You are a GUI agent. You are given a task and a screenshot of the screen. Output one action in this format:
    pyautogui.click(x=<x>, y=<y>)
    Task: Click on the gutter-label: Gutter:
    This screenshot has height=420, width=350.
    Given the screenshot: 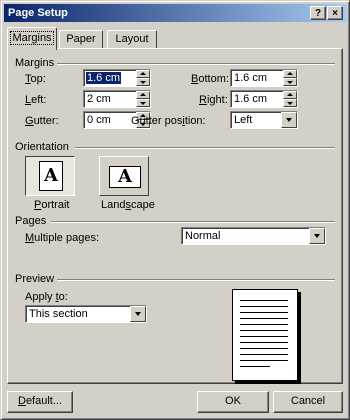 What is the action you would take?
    pyautogui.click(x=42, y=121)
    